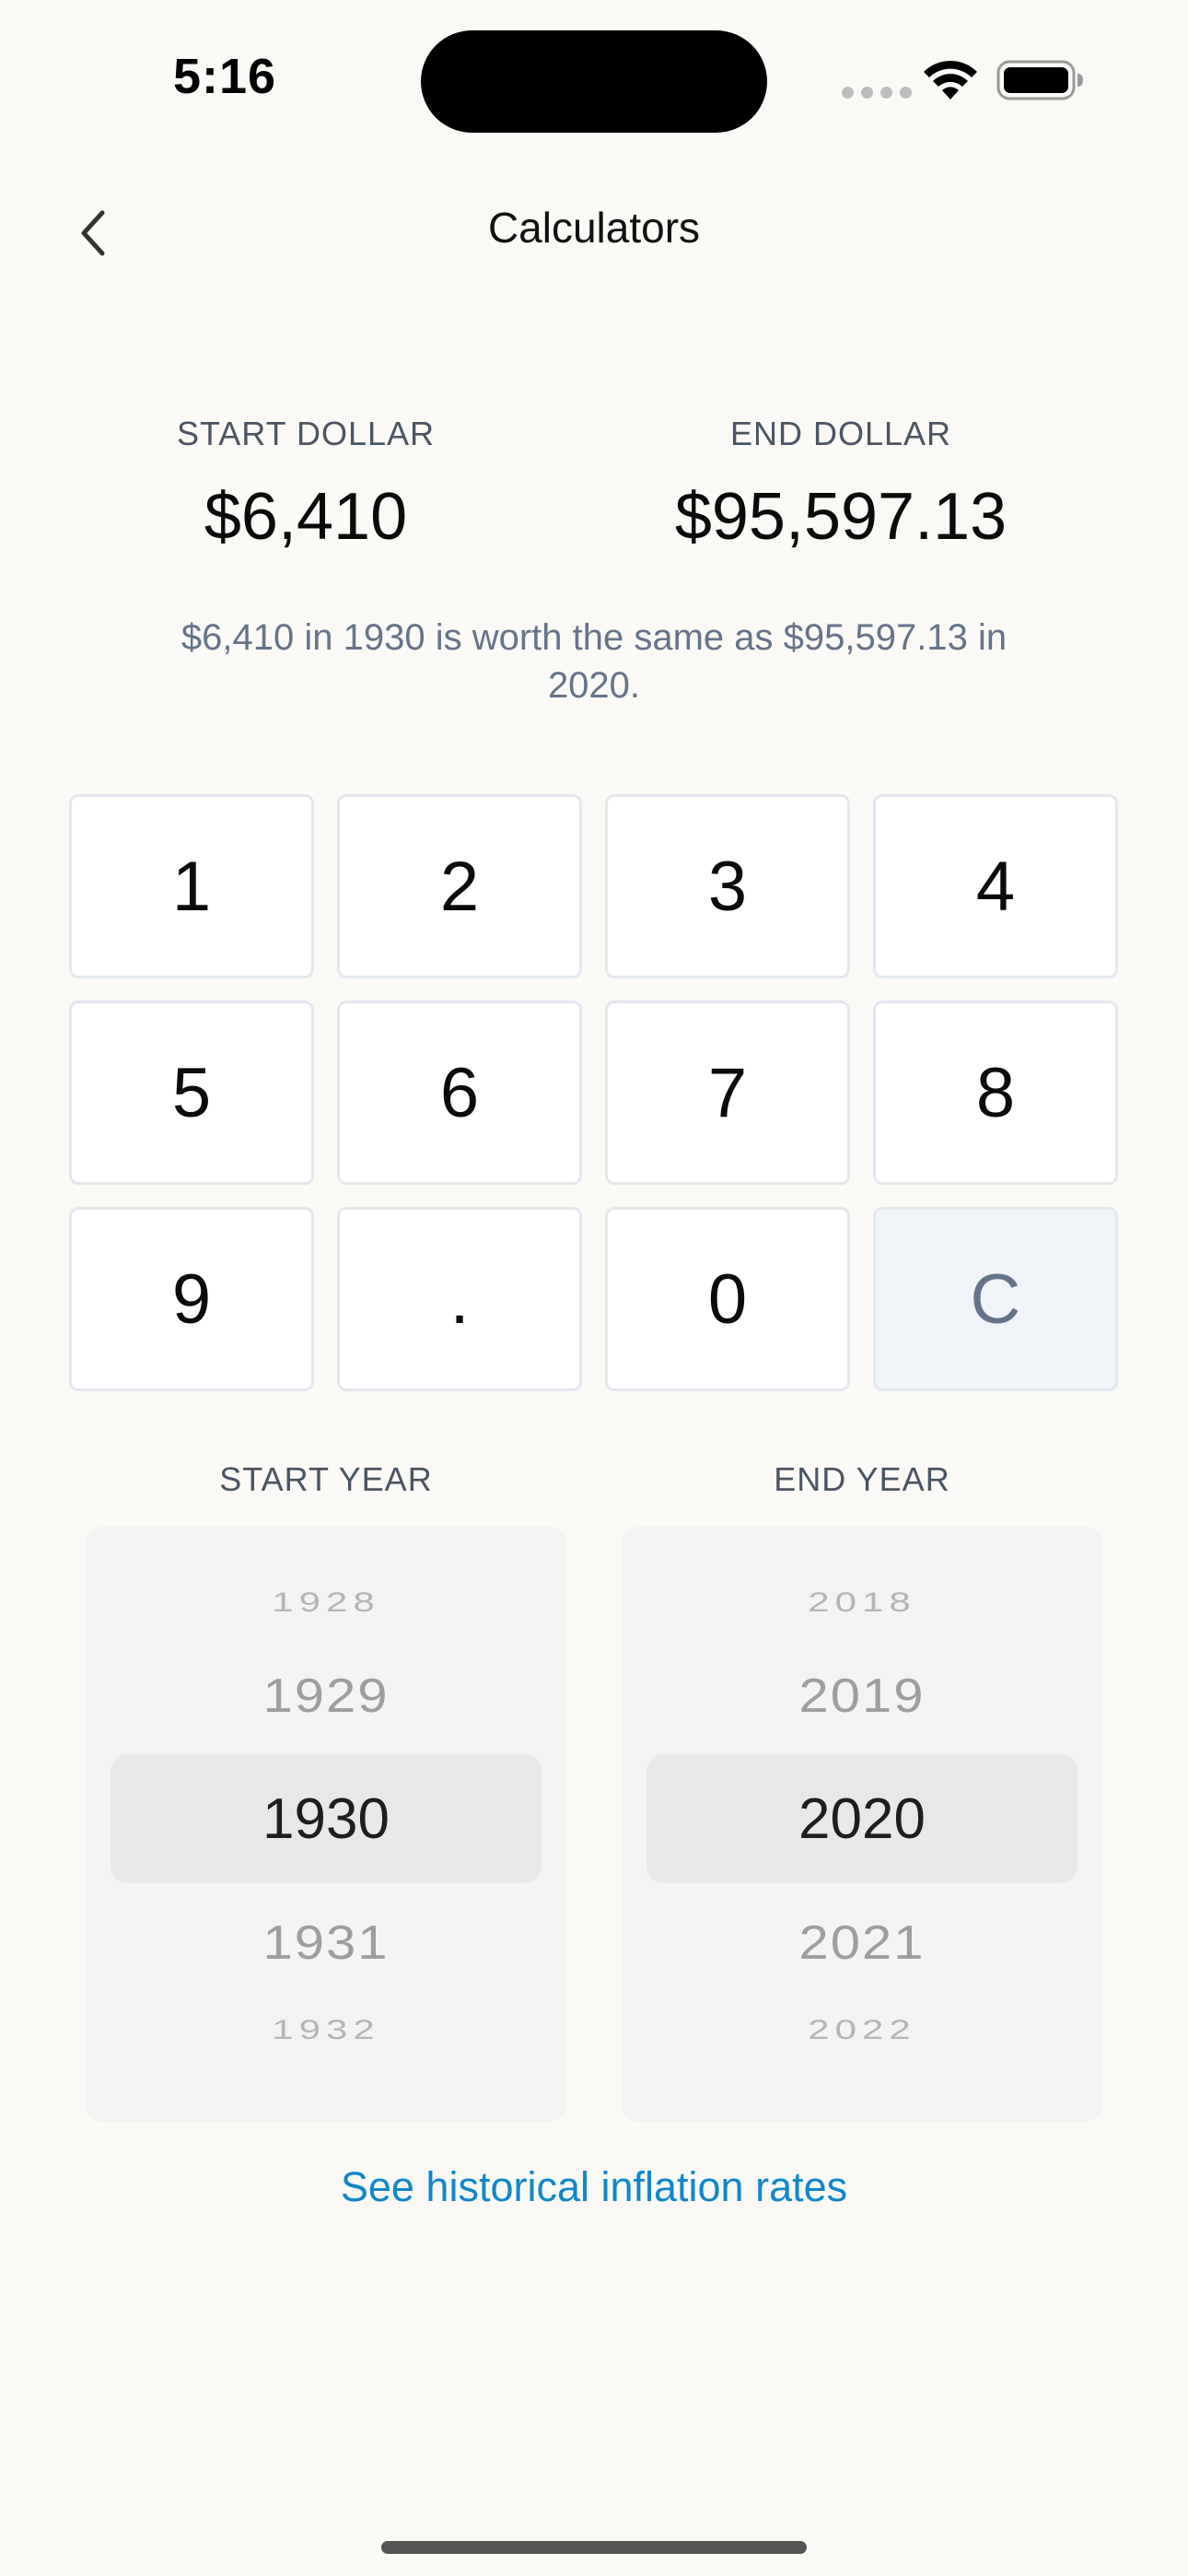 The height and width of the screenshot is (2576, 1188). I want to click on end-year-label: END YEAR, so click(862, 1479).